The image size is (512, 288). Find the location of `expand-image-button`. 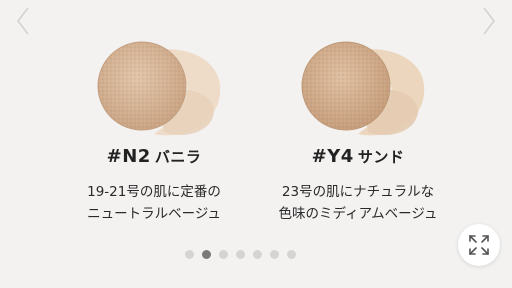

expand-image-button is located at coordinates (479, 245).